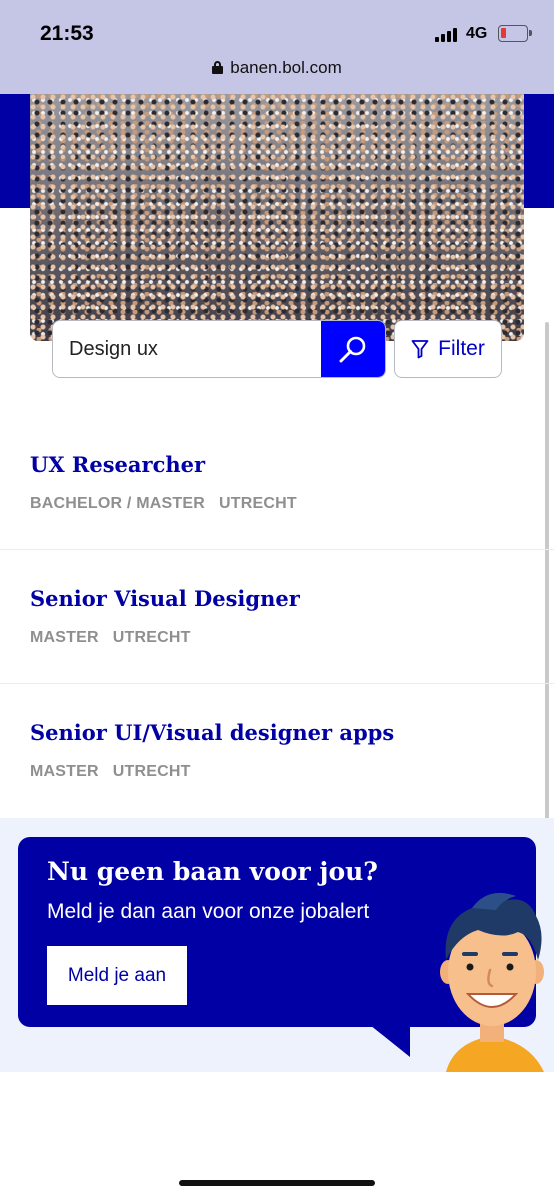 Image resolution: width=554 pixels, height=1200 pixels. I want to click on job-tag-education: BACHELOR / MASTER, so click(117, 503).